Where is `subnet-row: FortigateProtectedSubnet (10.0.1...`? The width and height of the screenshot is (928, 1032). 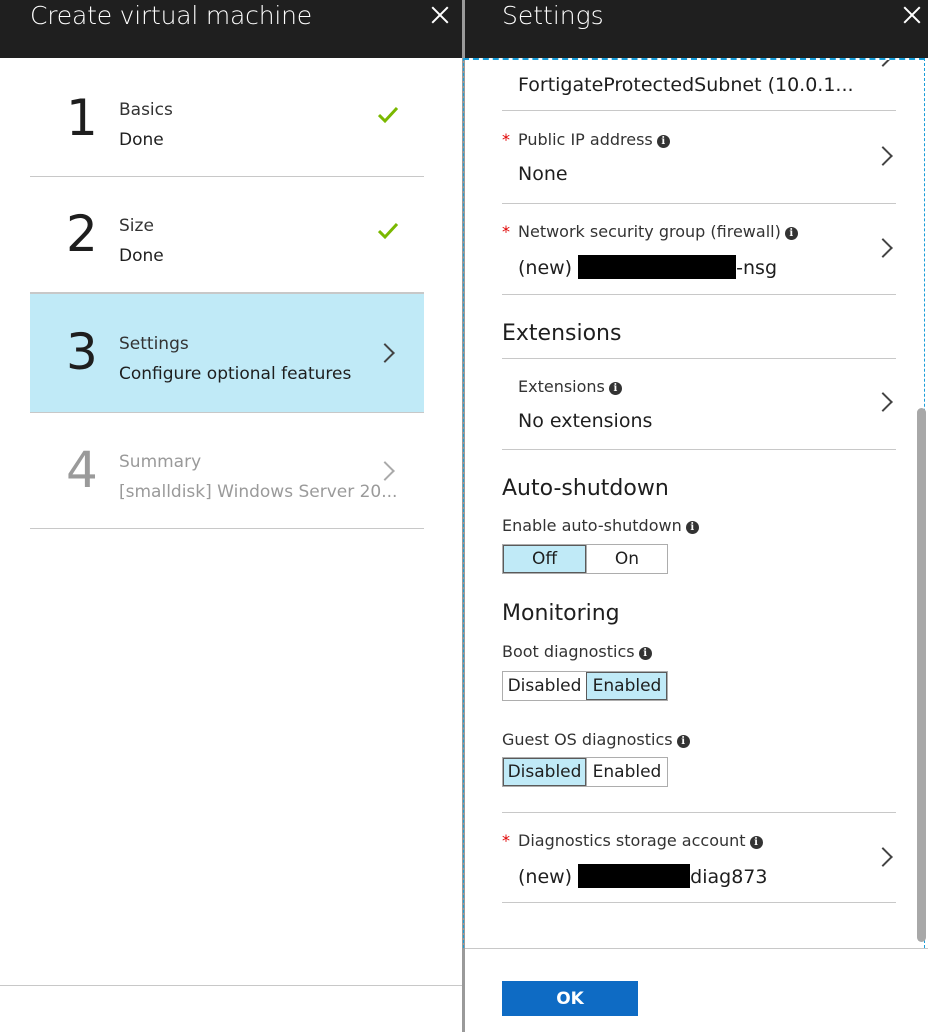
subnet-row: FortigateProtectedSubnet (10.0.1... is located at coordinates (699, 85).